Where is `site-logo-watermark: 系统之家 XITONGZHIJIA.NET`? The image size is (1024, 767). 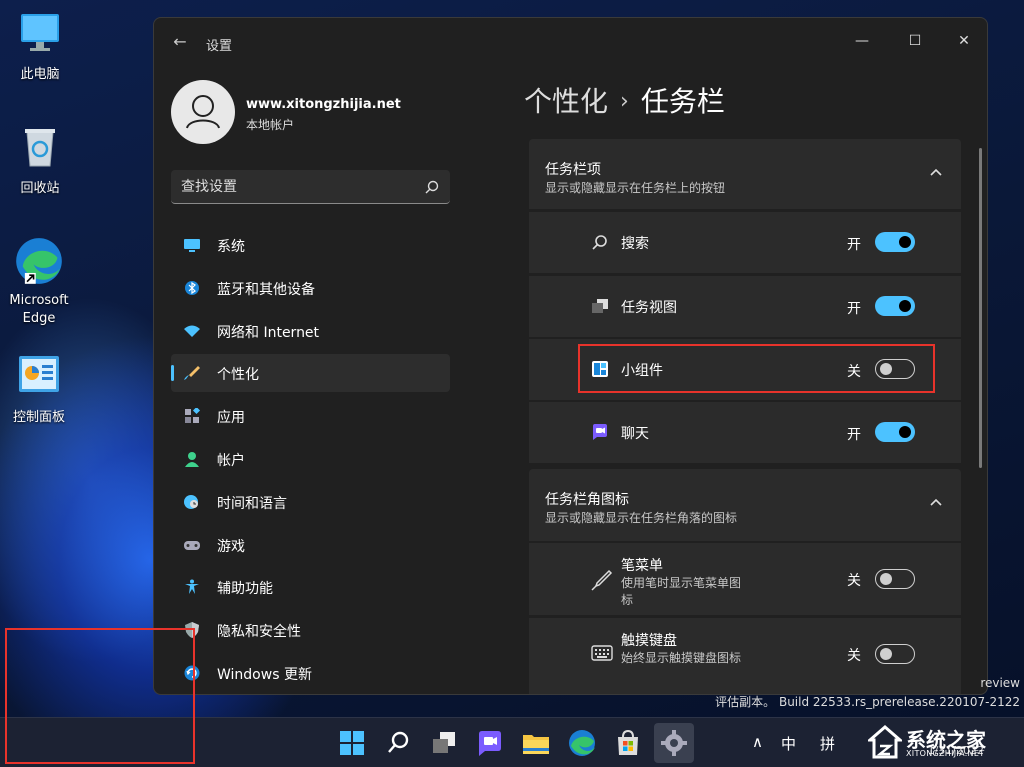
site-logo-watermark: 系统之家 XITONGZHIJIA.NET is located at coordinates (943, 742).